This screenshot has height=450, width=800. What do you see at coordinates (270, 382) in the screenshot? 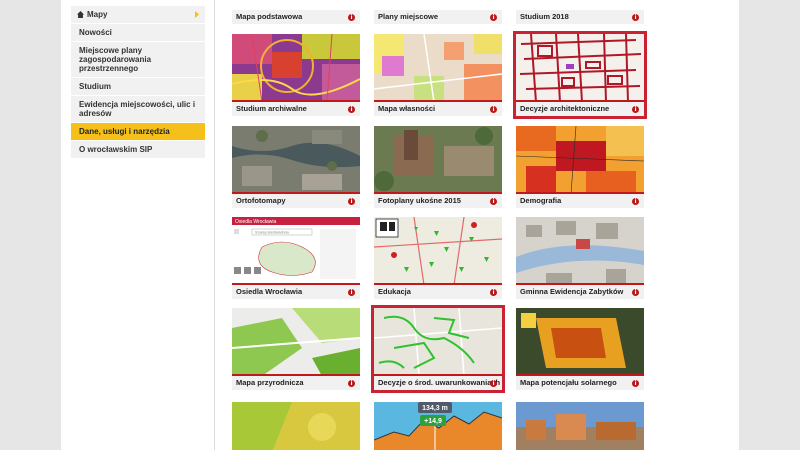
I see `tile-label: Mapa przyrodnicza` at bounding box center [270, 382].